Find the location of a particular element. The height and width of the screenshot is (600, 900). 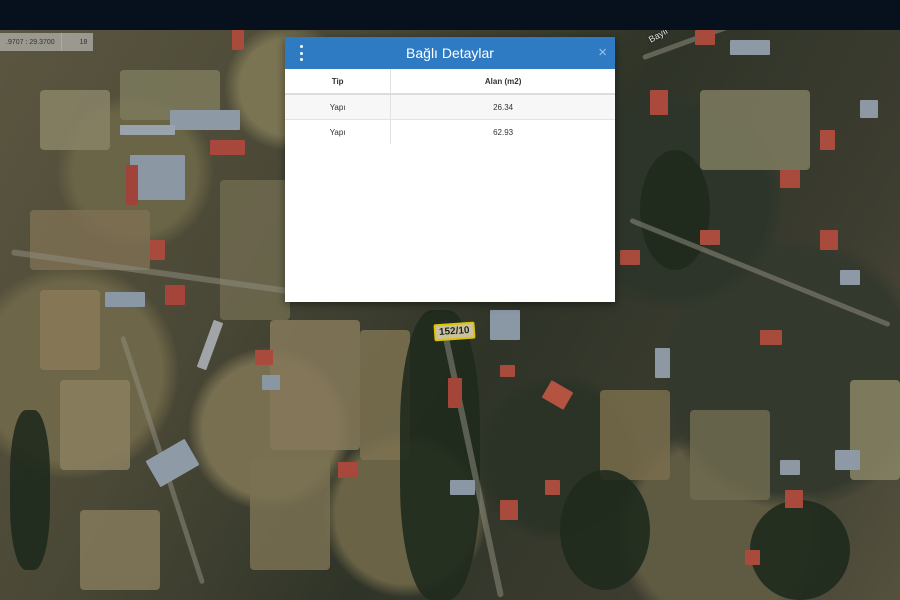

parcel-label: 152/10 is located at coordinates (454, 331).